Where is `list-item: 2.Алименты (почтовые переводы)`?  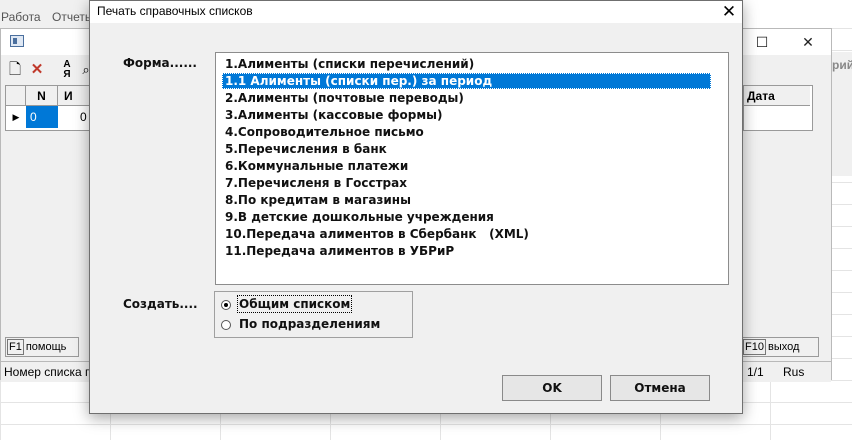 list-item: 2.Алименты (почтовые переводы) is located at coordinates (344, 98).